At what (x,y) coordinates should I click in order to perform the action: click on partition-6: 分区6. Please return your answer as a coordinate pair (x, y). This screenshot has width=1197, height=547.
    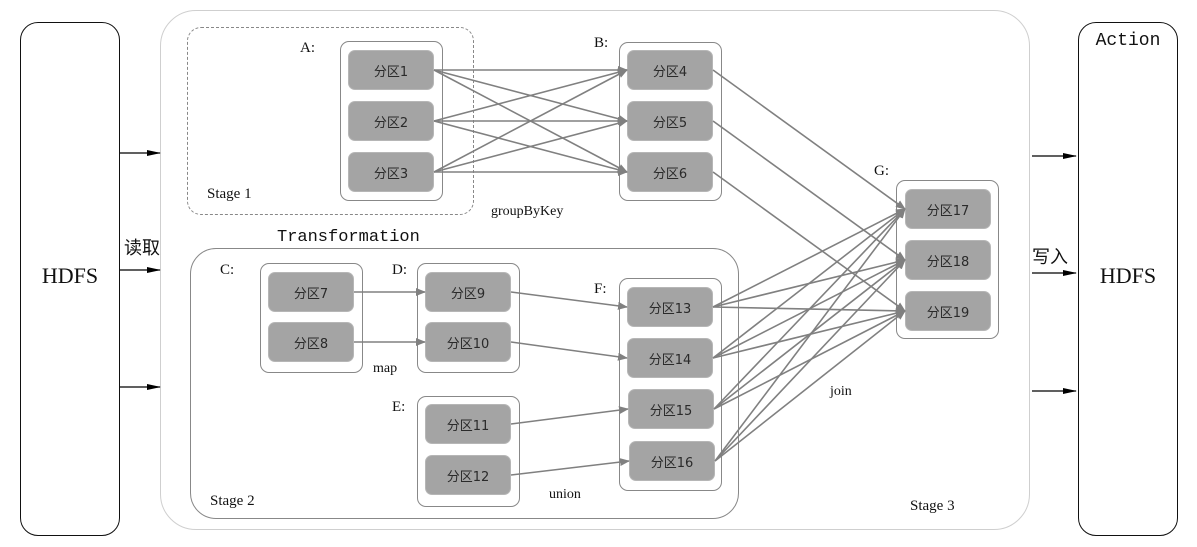
    Looking at the image, I should click on (670, 172).